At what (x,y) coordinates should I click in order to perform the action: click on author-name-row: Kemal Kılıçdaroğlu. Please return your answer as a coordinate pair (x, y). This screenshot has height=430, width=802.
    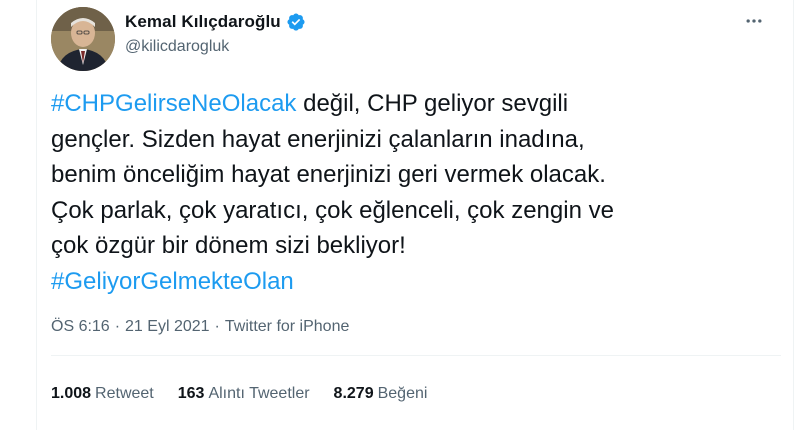
    Looking at the image, I should click on (215, 22).